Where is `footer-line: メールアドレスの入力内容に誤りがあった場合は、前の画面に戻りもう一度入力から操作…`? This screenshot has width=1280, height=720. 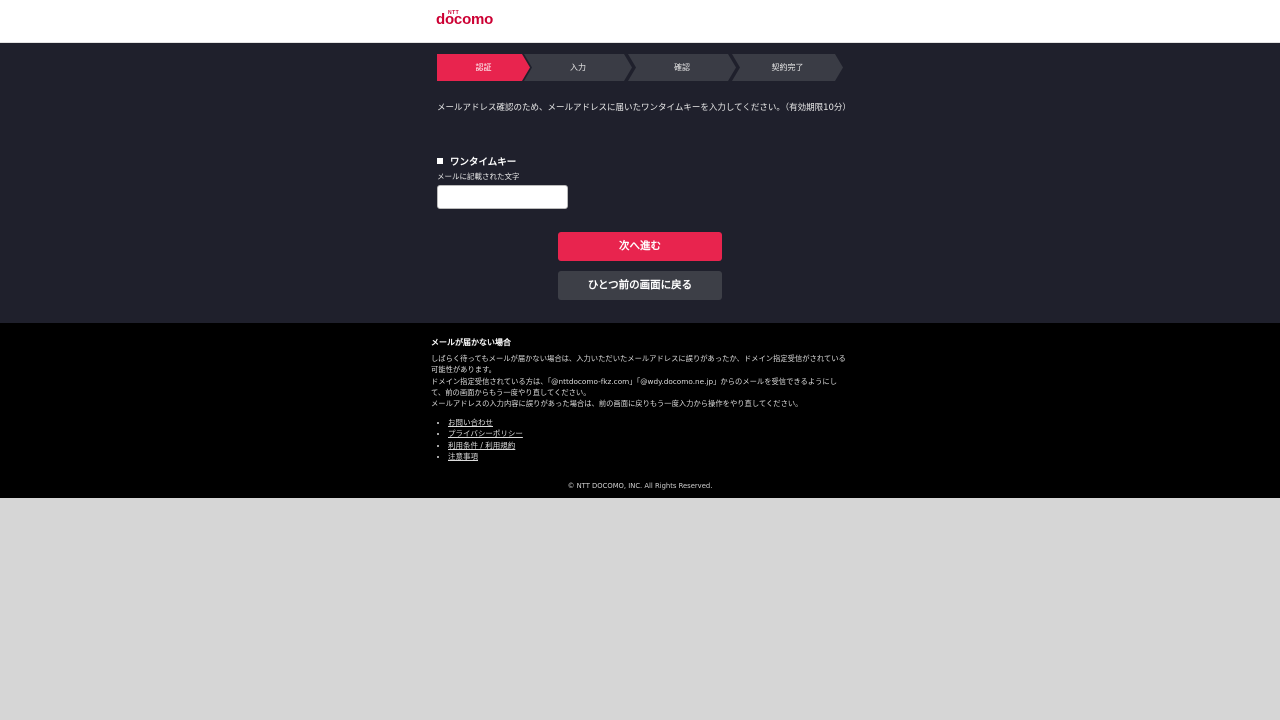
footer-line: メールアドレスの入力内容に誤りがあった場合は、前の画面に戻りもう一度入力から操作… is located at coordinates (617, 404).